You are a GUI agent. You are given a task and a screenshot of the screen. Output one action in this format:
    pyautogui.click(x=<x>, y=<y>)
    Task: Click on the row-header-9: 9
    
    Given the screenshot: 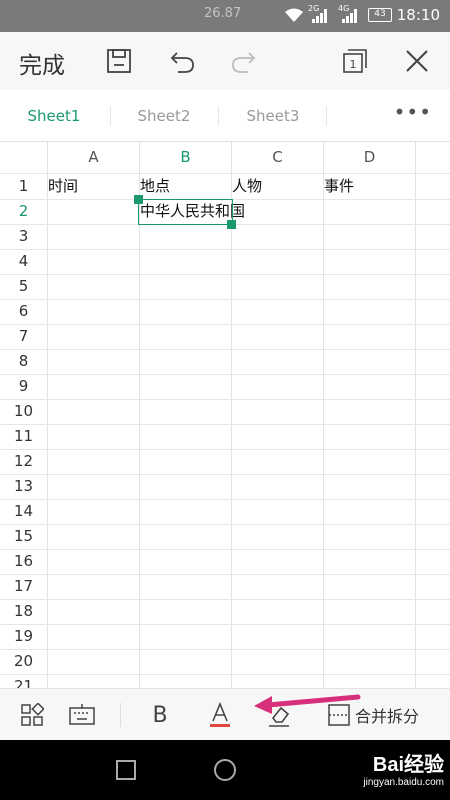 What is the action you would take?
    pyautogui.click(x=23, y=386)
    